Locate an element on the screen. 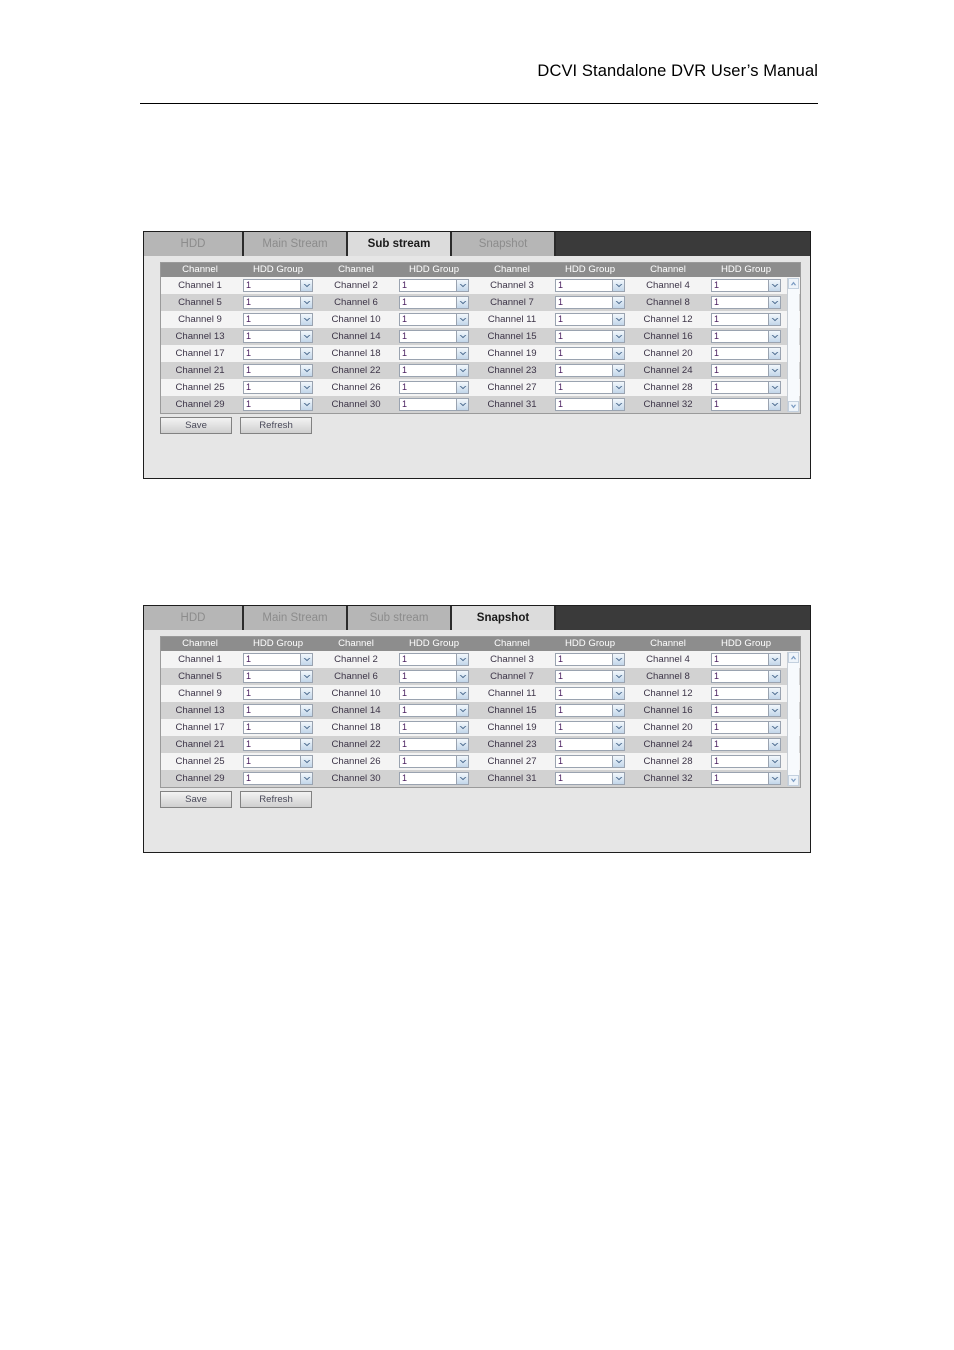 Image resolution: width=954 pixels, height=1350 pixels. tab-hdd: HDD is located at coordinates (194, 244).